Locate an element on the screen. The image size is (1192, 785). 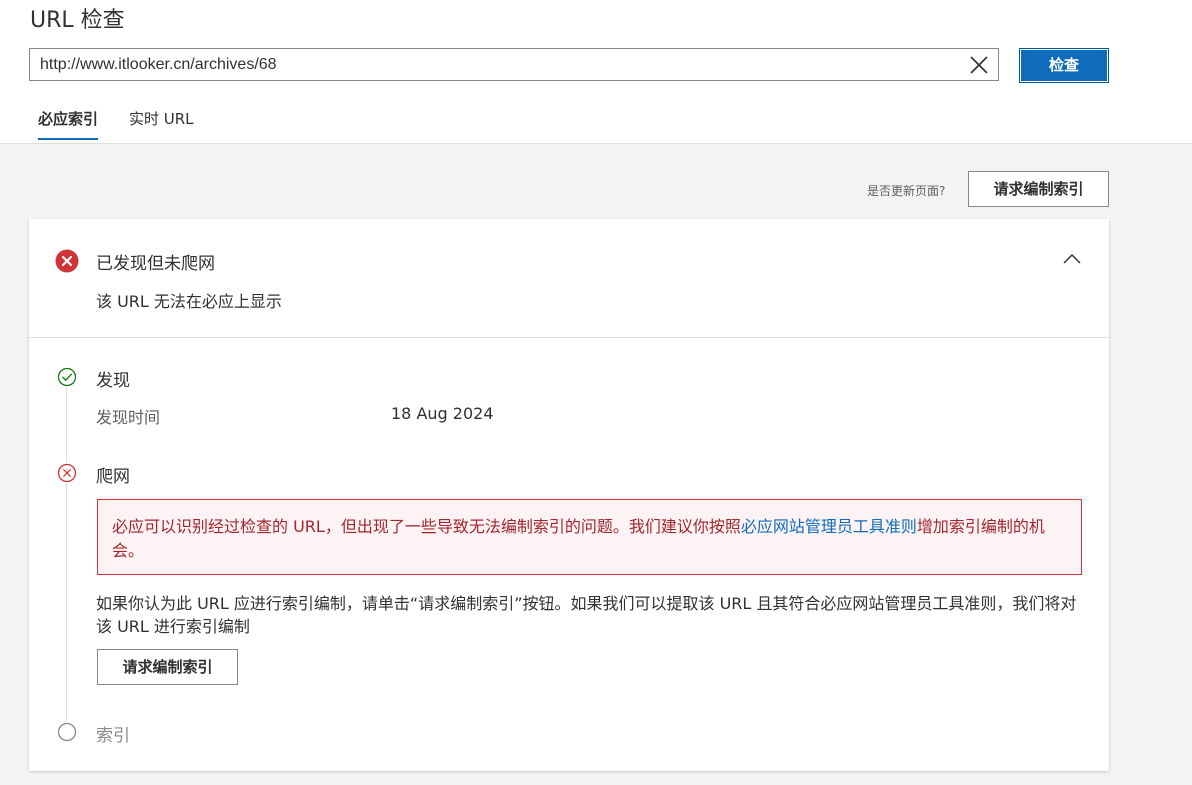
page-updated-question: 是否更新页面? is located at coordinates (906, 191).